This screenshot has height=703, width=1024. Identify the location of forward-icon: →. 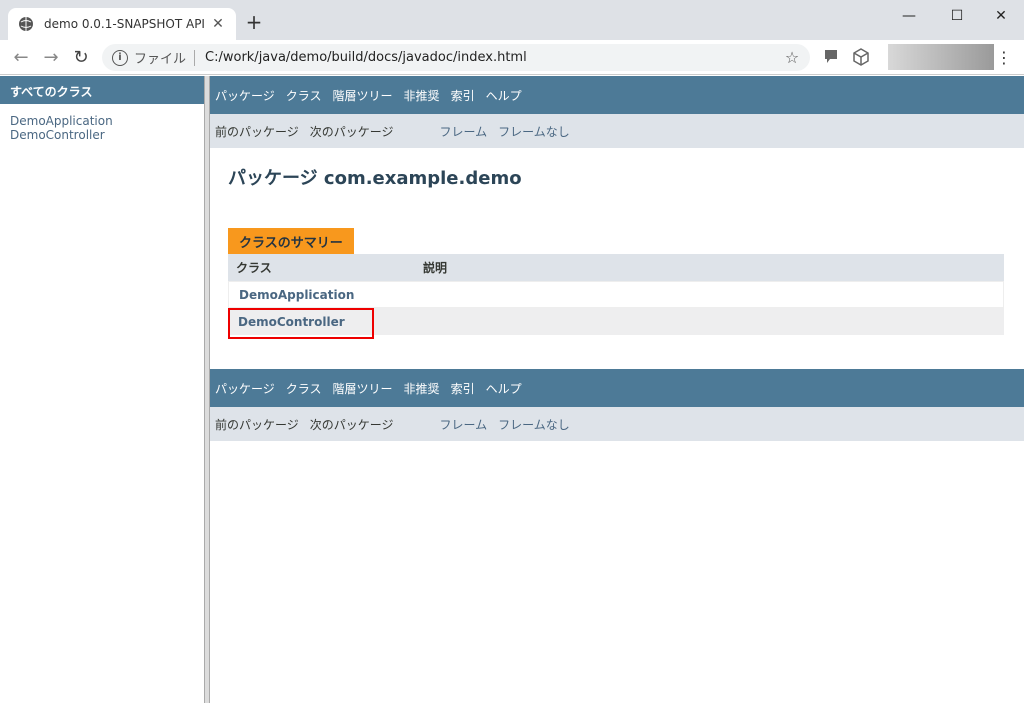
(51, 58).